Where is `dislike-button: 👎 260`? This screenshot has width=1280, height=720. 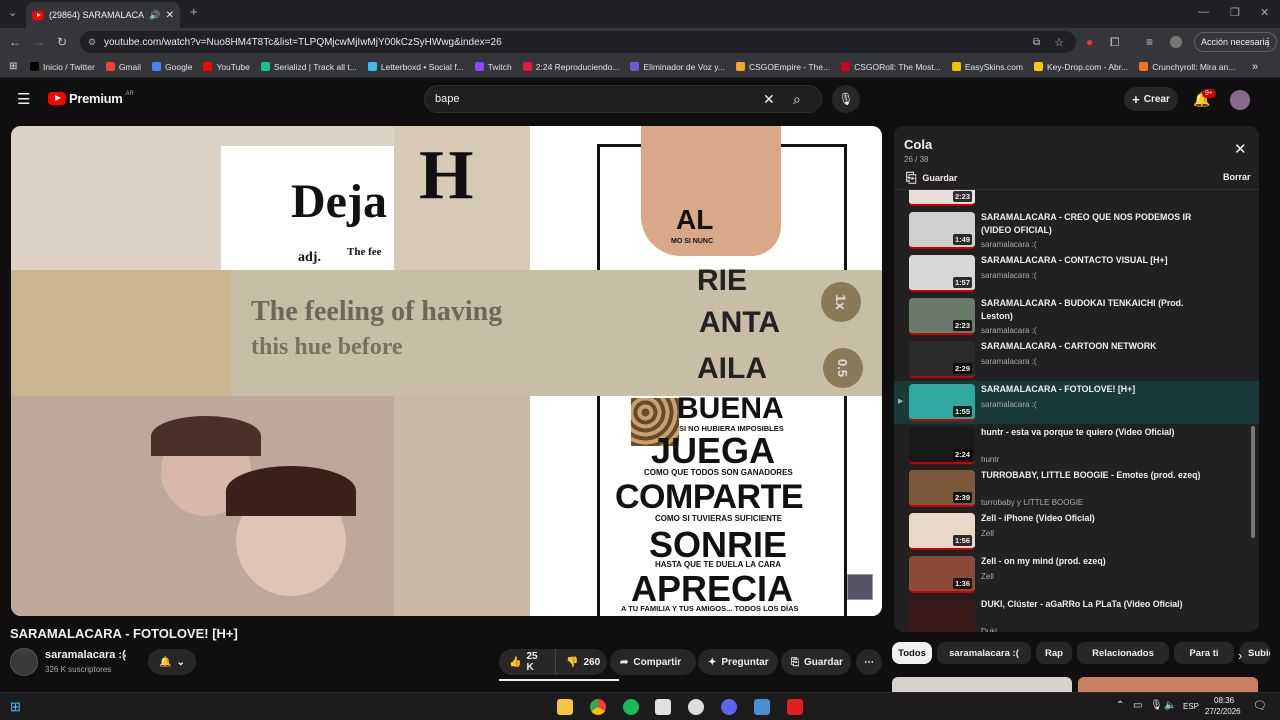
dislike-button: 👎 260 is located at coordinates (581, 662).